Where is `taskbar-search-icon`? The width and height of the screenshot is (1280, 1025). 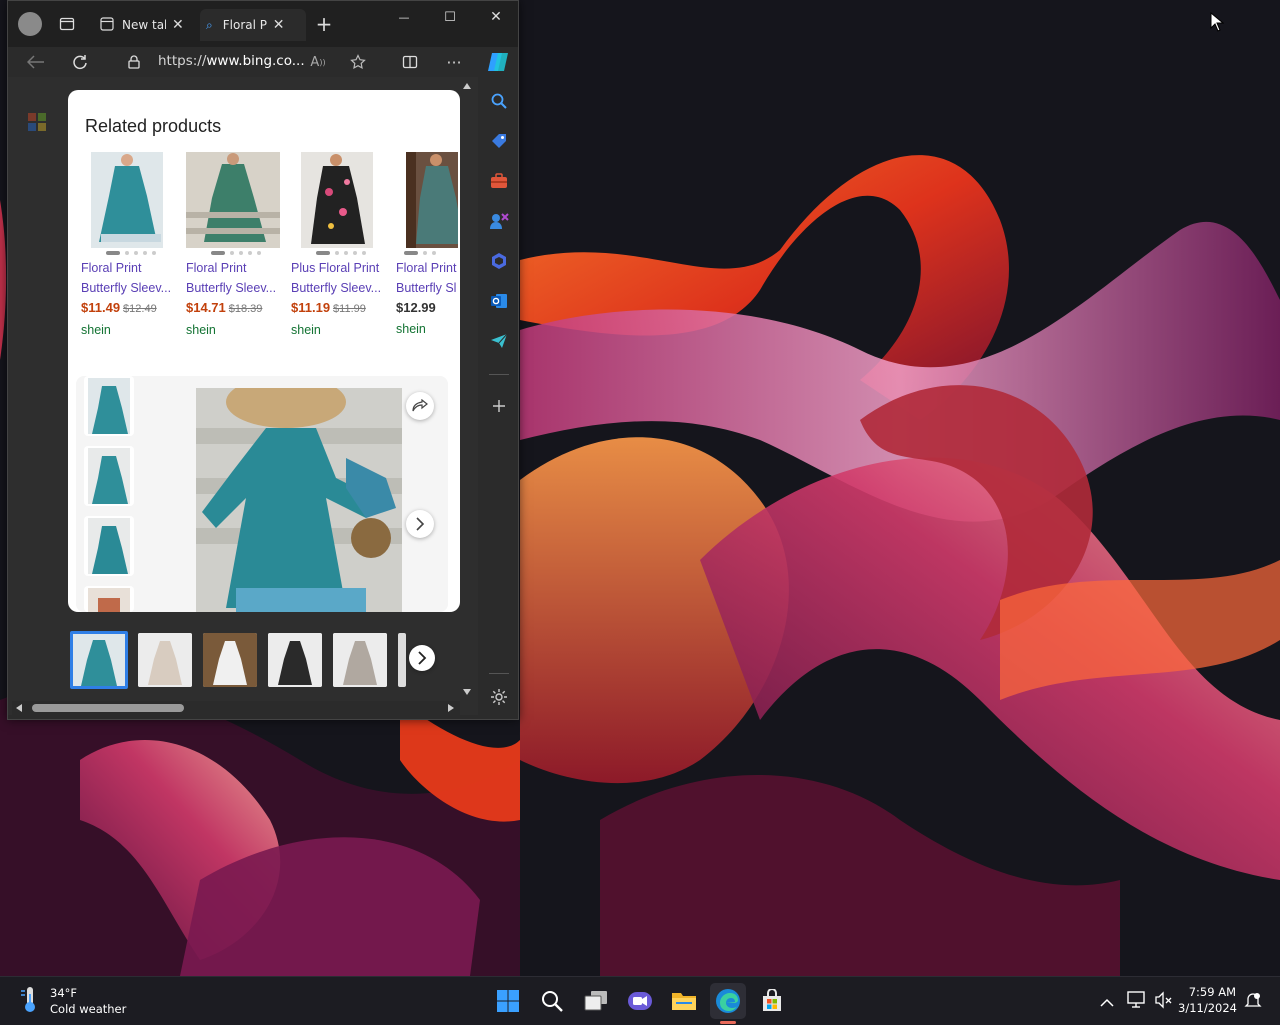 taskbar-search-icon is located at coordinates (552, 1001).